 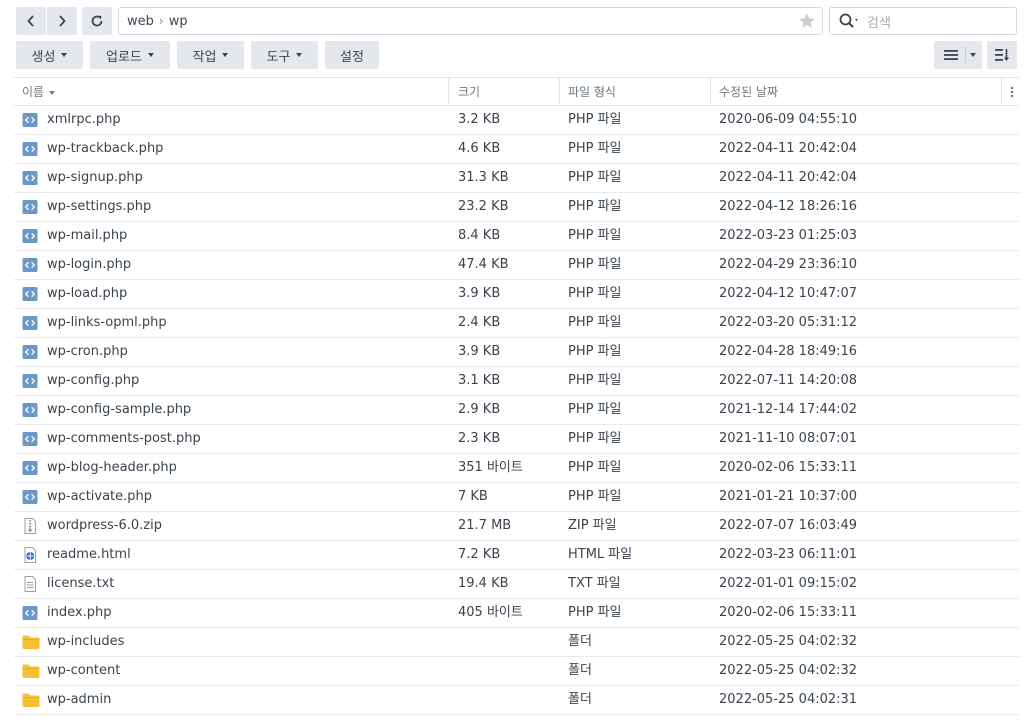 What do you see at coordinates (516, 91) in the screenshot?
I see `table-header: 이름 크기 파일 형식 수정된 날짜` at bounding box center [516, 91].